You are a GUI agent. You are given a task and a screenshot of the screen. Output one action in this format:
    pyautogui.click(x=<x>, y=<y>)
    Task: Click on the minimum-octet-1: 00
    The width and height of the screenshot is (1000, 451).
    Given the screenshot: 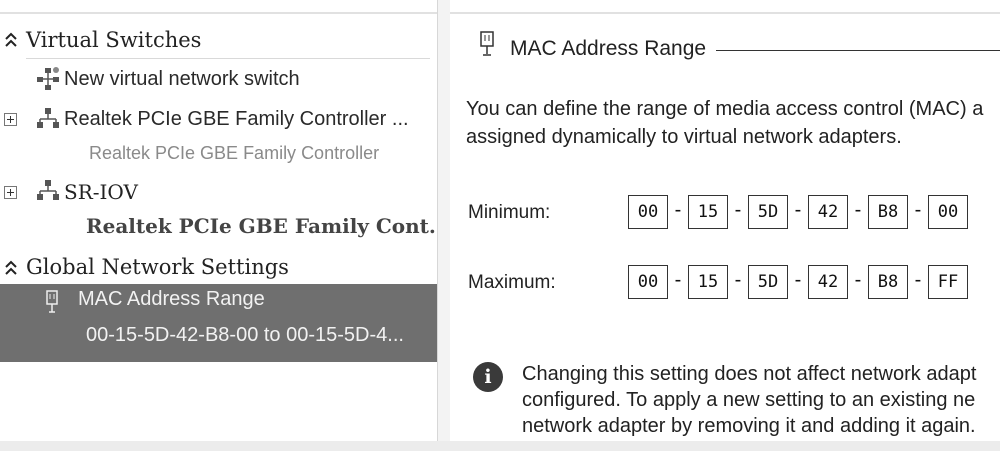 What is the action you would take?
    pyautogui.click(x=648, y=212)
    